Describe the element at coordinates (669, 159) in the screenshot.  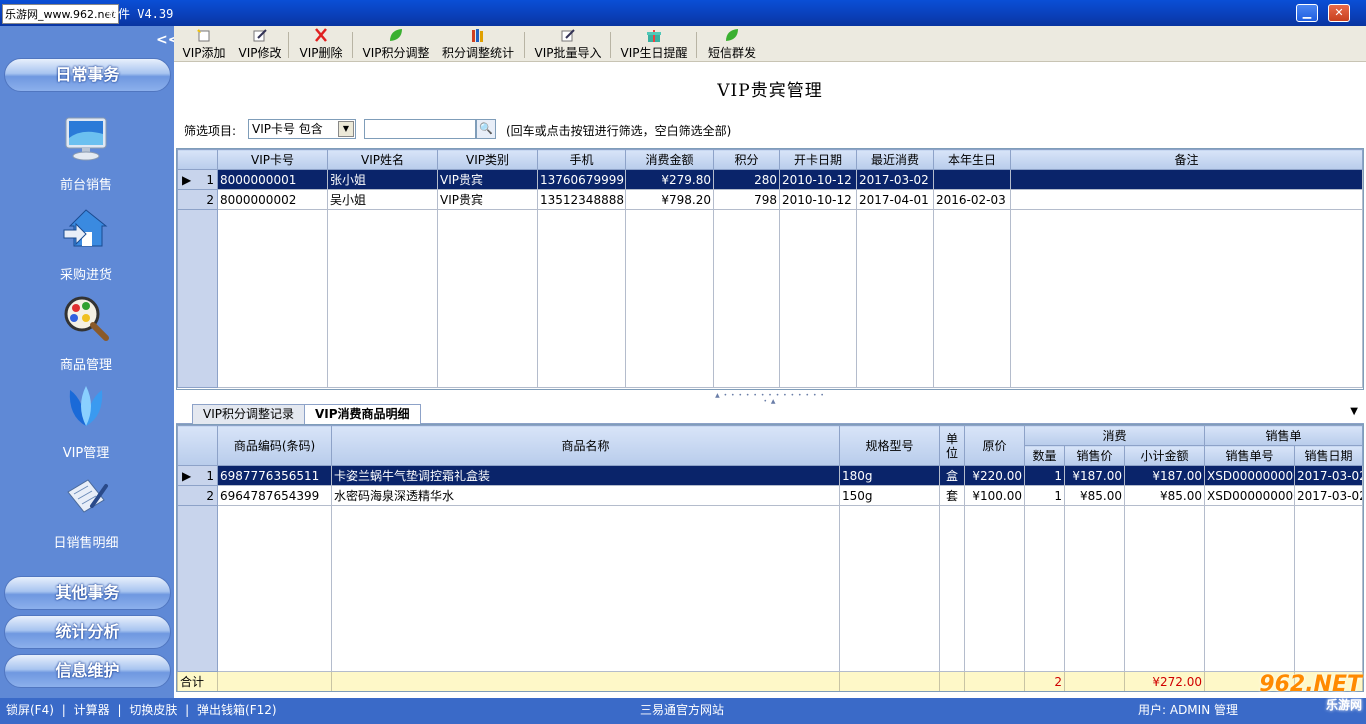
I see `col-header: 消费金额` at that location.